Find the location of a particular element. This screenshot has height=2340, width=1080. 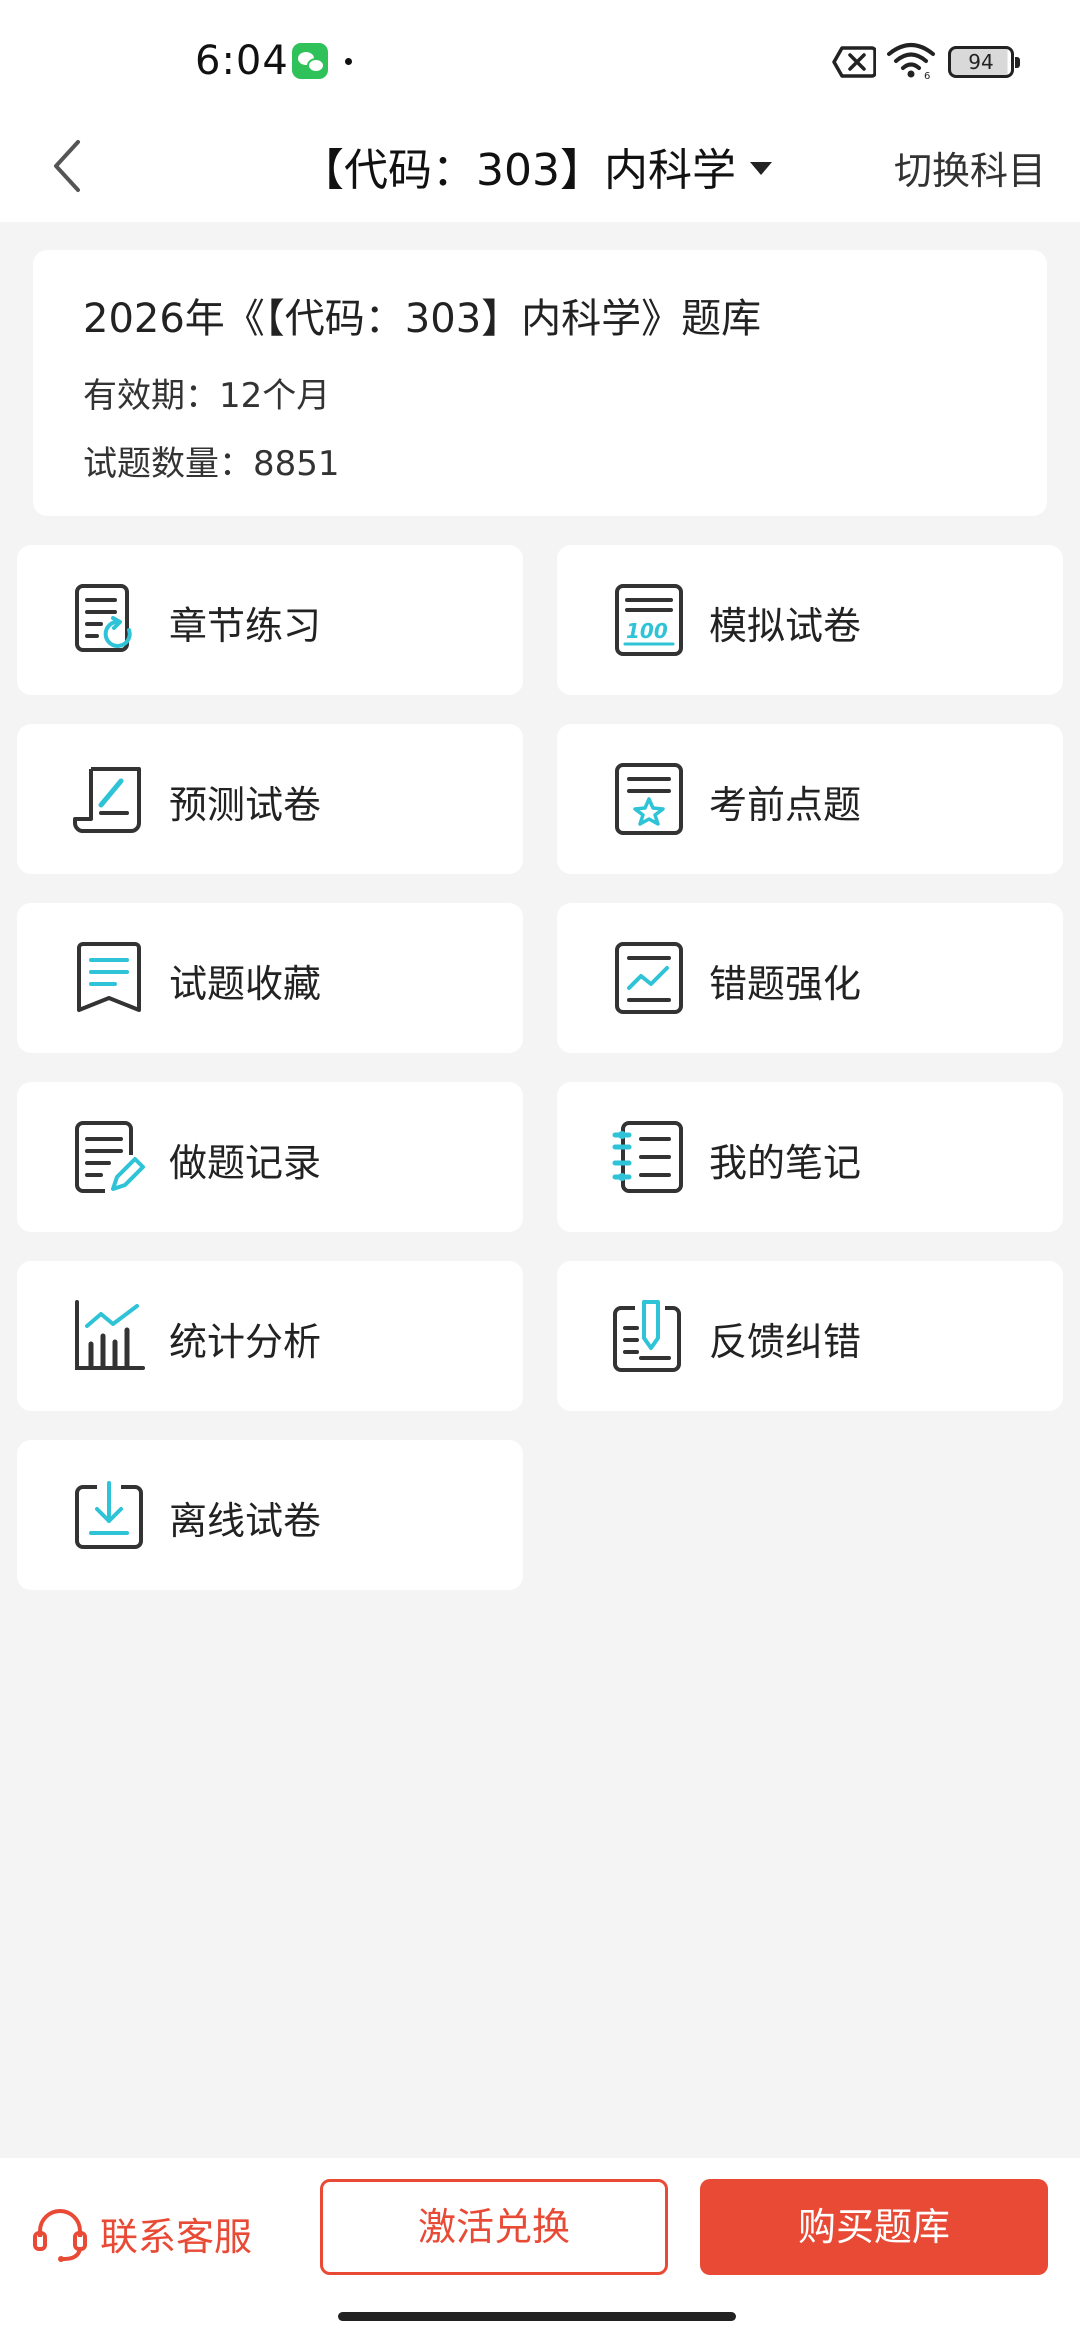

validity-text: 有效期：12个月 is located at coordinates (207, 396).